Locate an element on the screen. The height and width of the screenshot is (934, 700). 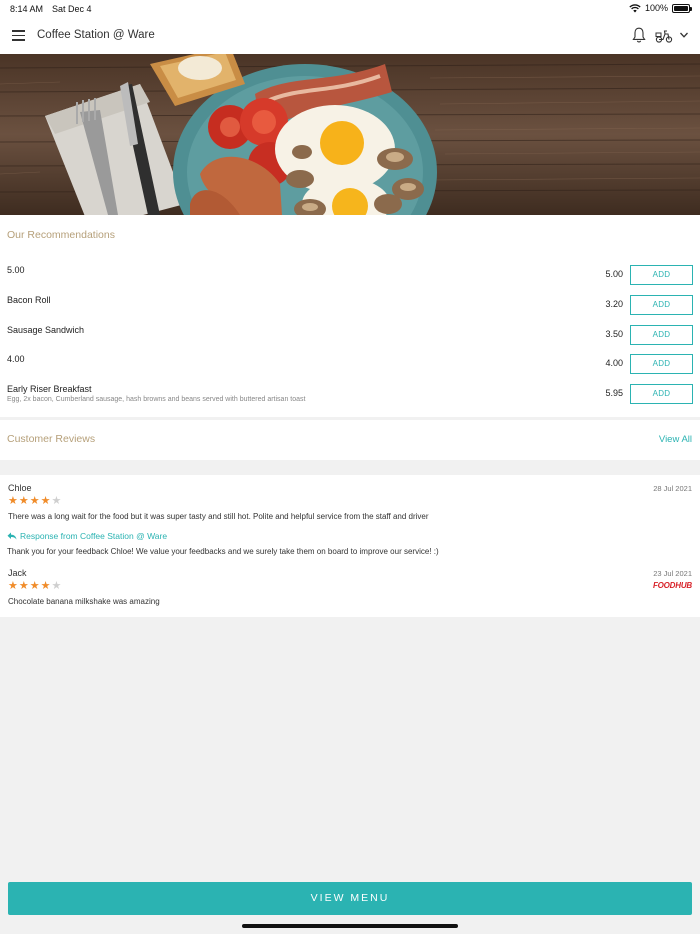
response-heading-text: Response from Coffee Station @ Ware is located at coordinates (94, 536).